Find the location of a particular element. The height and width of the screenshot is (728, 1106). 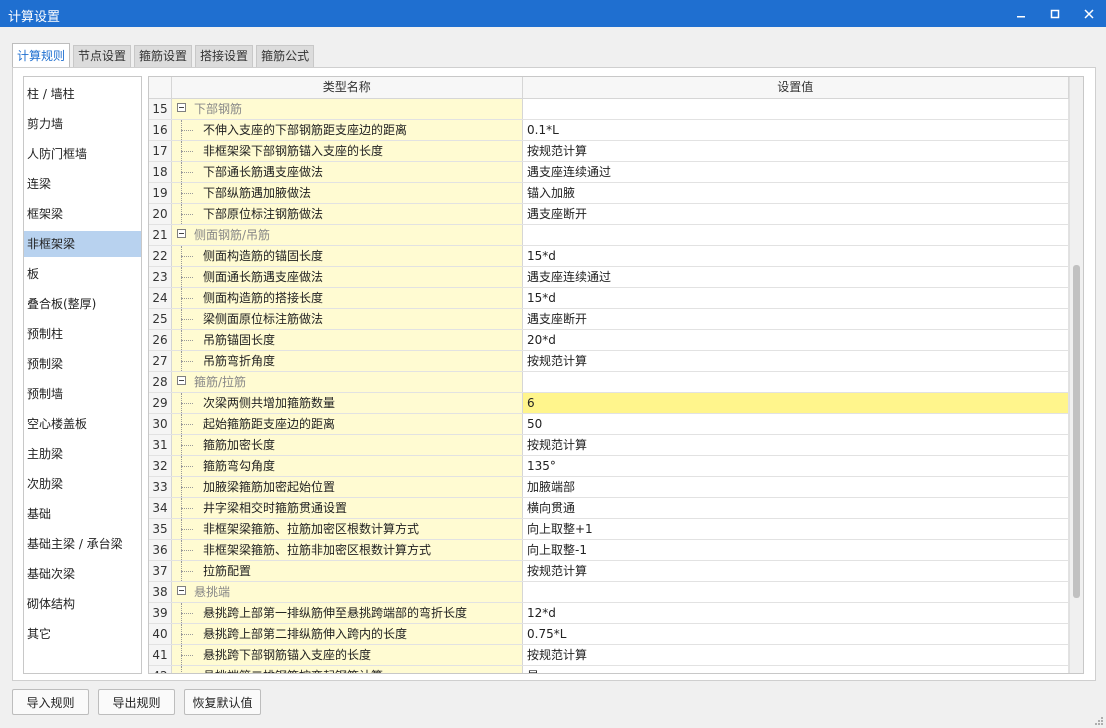

table-row: 23 侧面通长筋遇支座做法 遇支座连续通过 is located at coordinates (609, 277).